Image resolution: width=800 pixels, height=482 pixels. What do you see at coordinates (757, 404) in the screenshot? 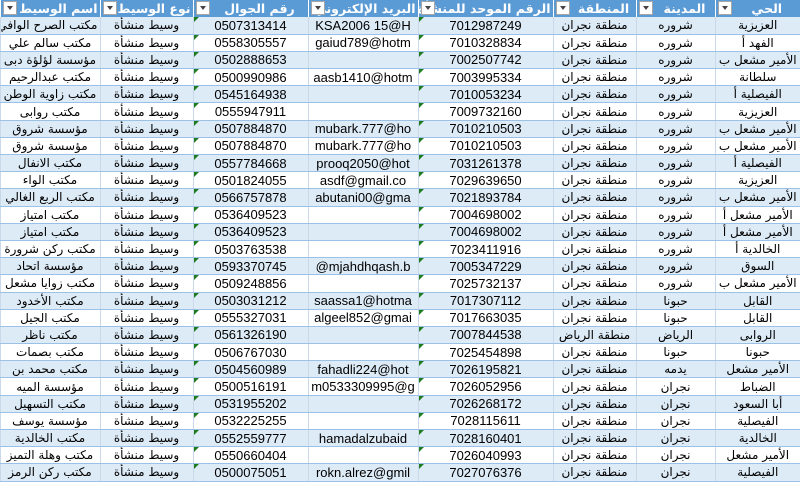
I see `cell-district: أبا السعود` at bounding box center [757, 404].